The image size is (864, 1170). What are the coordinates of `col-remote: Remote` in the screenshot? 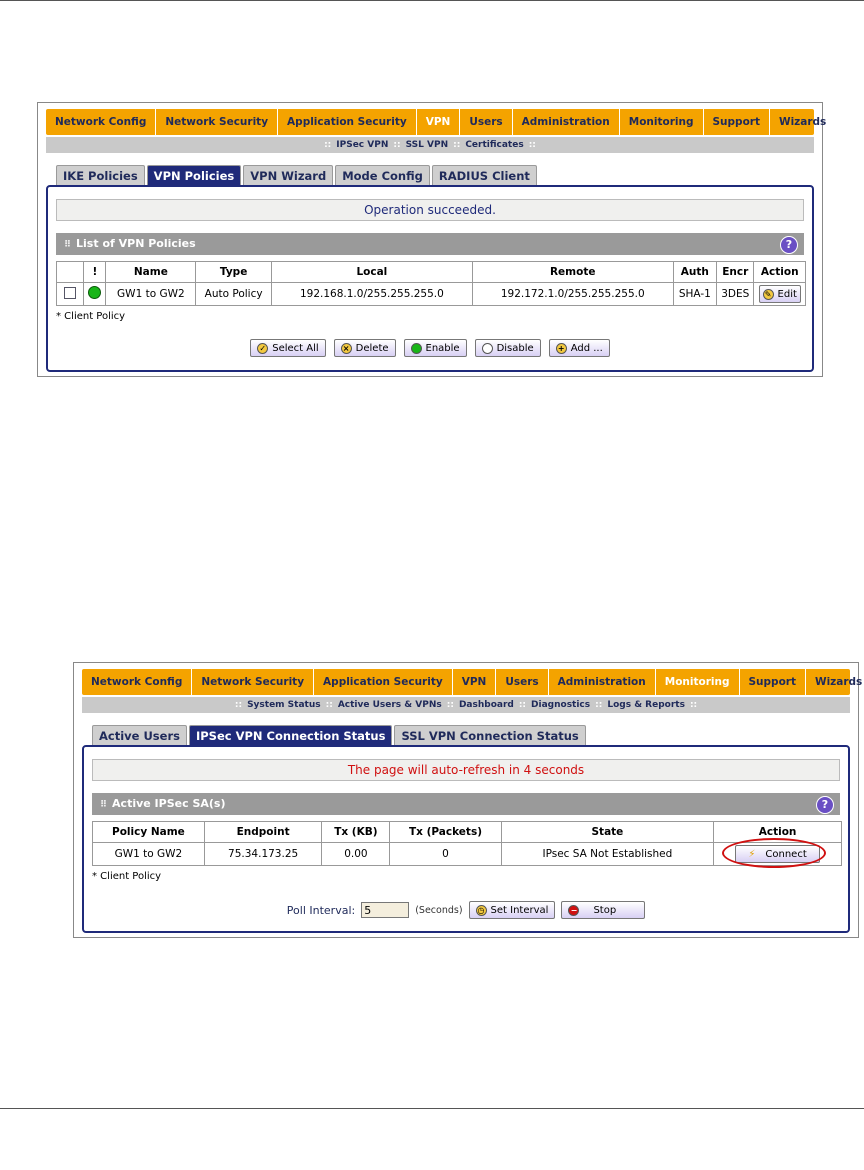 It's located at (572, 272).